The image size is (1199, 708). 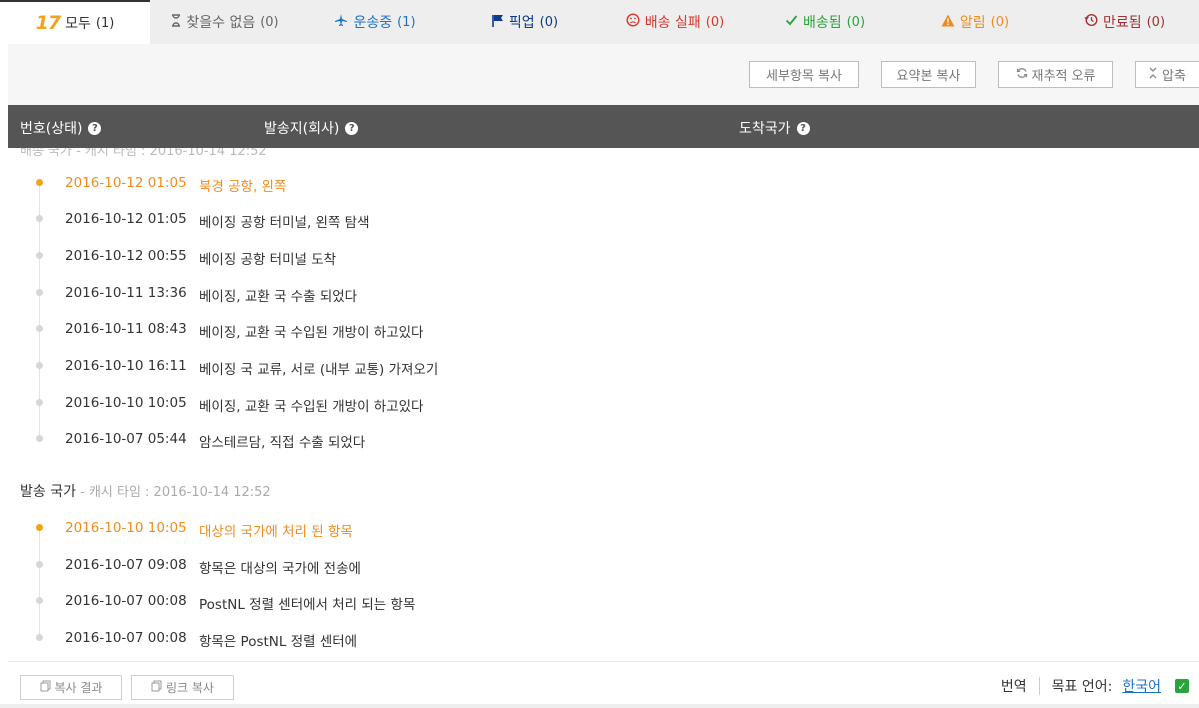 What do you see at coordinates (243, 187) in the screenshot?
I see `event-description: 북경 공항, 왼쪽` at bounding box center [243, 187].